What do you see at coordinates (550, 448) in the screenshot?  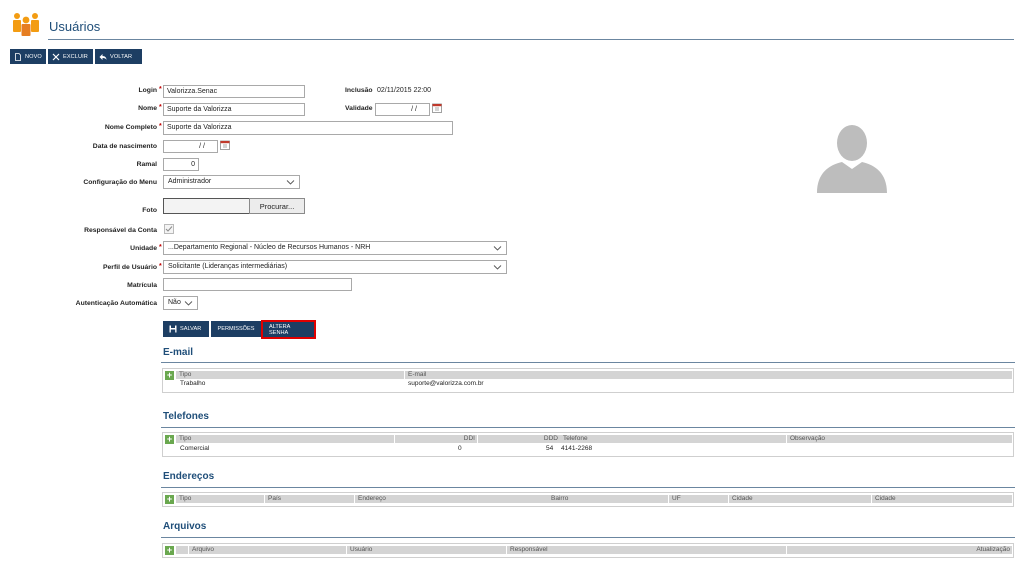 I see `phone-row-ddd: 54` at bounding box center [550, 448].